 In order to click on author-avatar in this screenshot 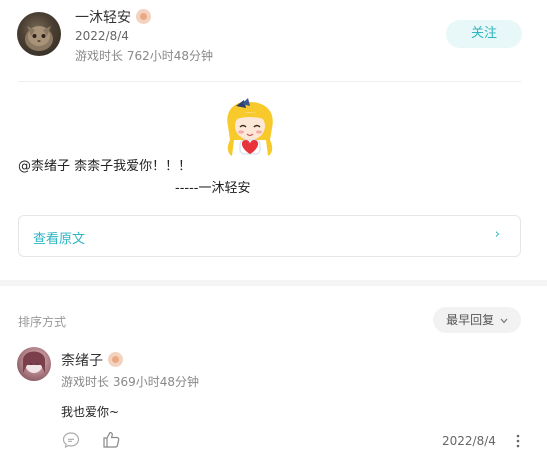, I will do `click(39, 34)`.